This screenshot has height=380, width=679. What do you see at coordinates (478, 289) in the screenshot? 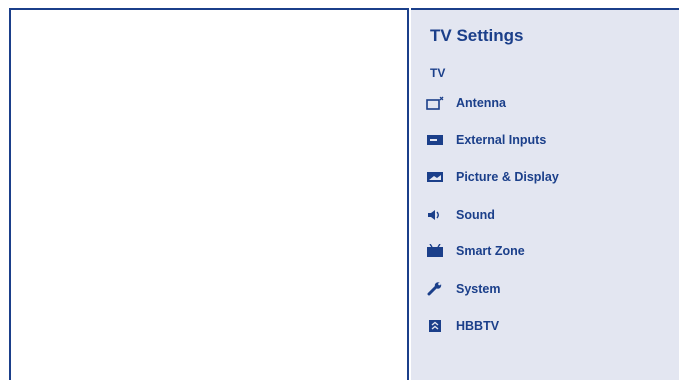
I see `menu-item-label: System` at bounding box center [478, 289].